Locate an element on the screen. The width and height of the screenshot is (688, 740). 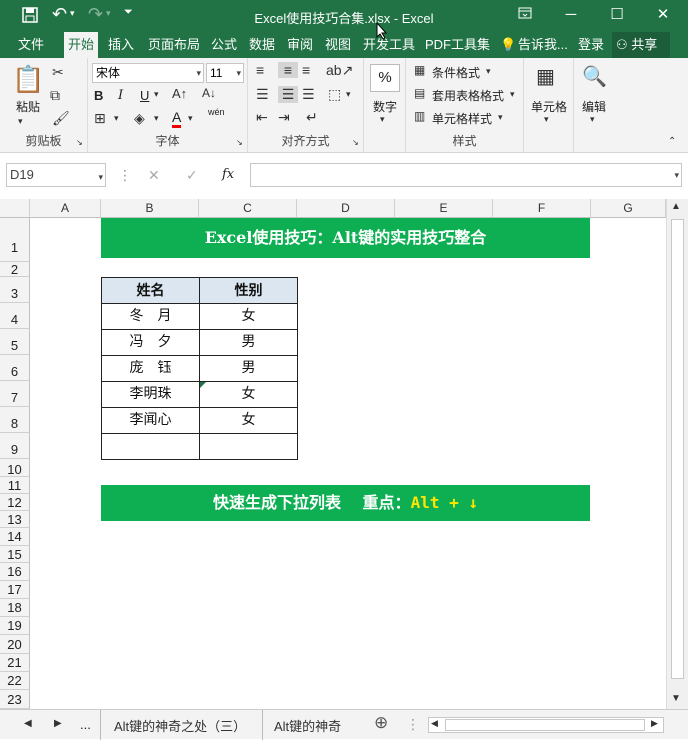
borders-dropdown-icon: ▾ is located at coordinates (116, 118).